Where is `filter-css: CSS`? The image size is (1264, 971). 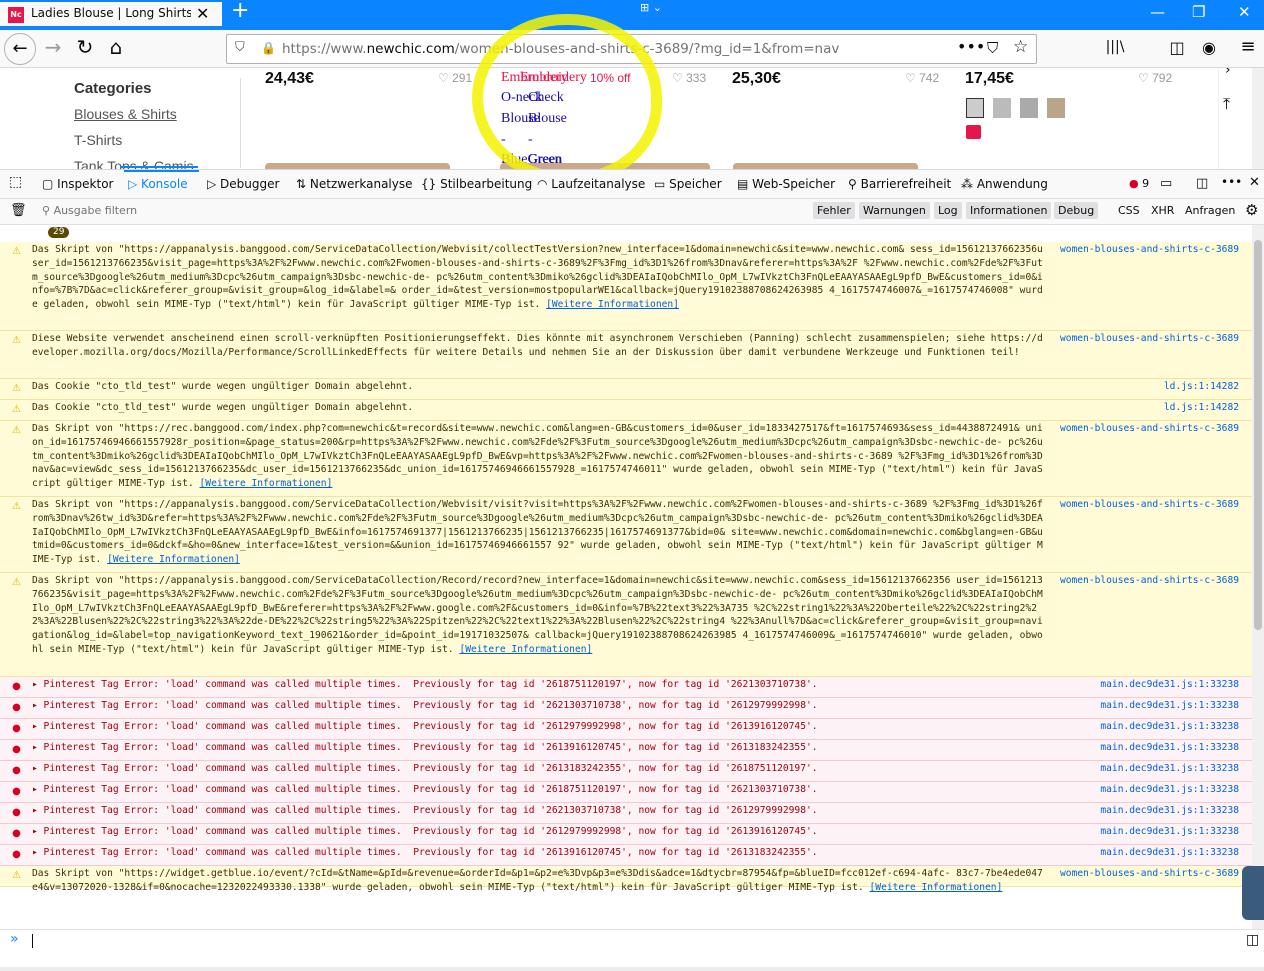
filter-css: CSS is located at coordinates (1129, 210).